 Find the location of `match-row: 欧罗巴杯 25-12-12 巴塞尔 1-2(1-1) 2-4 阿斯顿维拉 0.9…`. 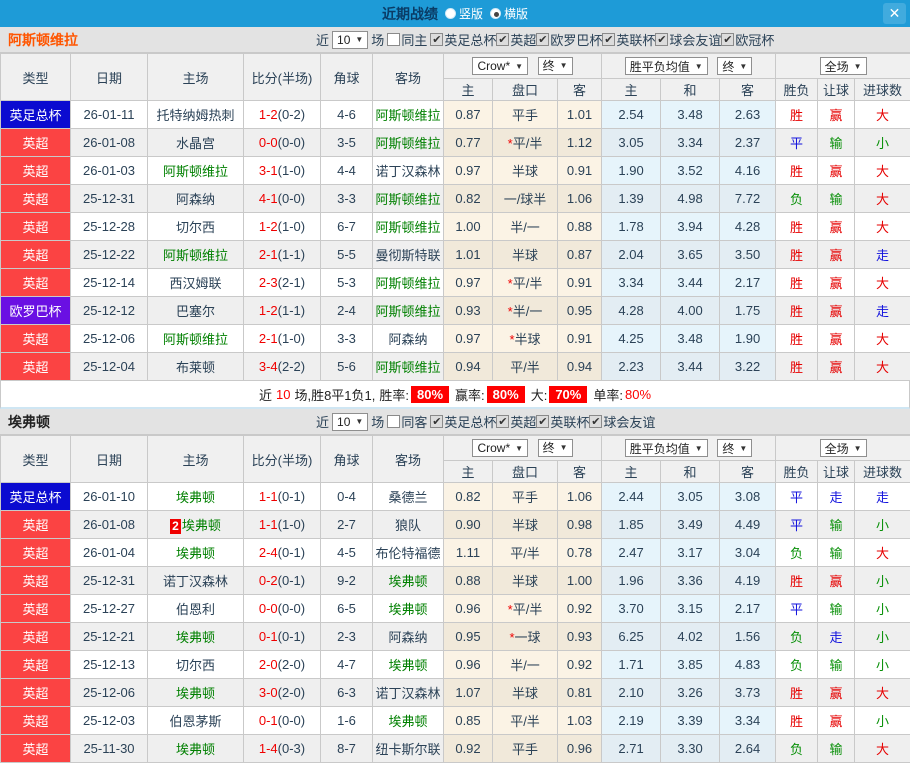

match-row: 欧罗巴杯 25-12-12 巴塞尔 1-2(1-1) 2-4 阿斯顿维拉 0.9… is located at coordinates (455, 311).